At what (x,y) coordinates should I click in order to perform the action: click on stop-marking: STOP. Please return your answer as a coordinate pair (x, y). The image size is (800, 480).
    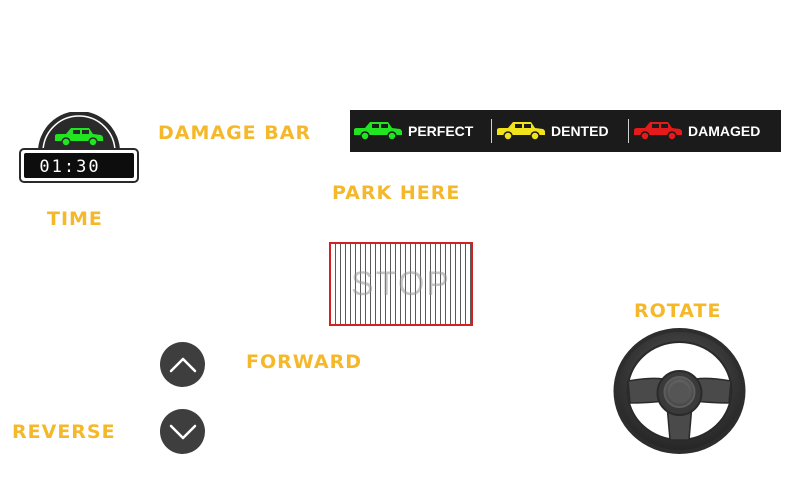
    Looking at the image, I should click on (401, 283).